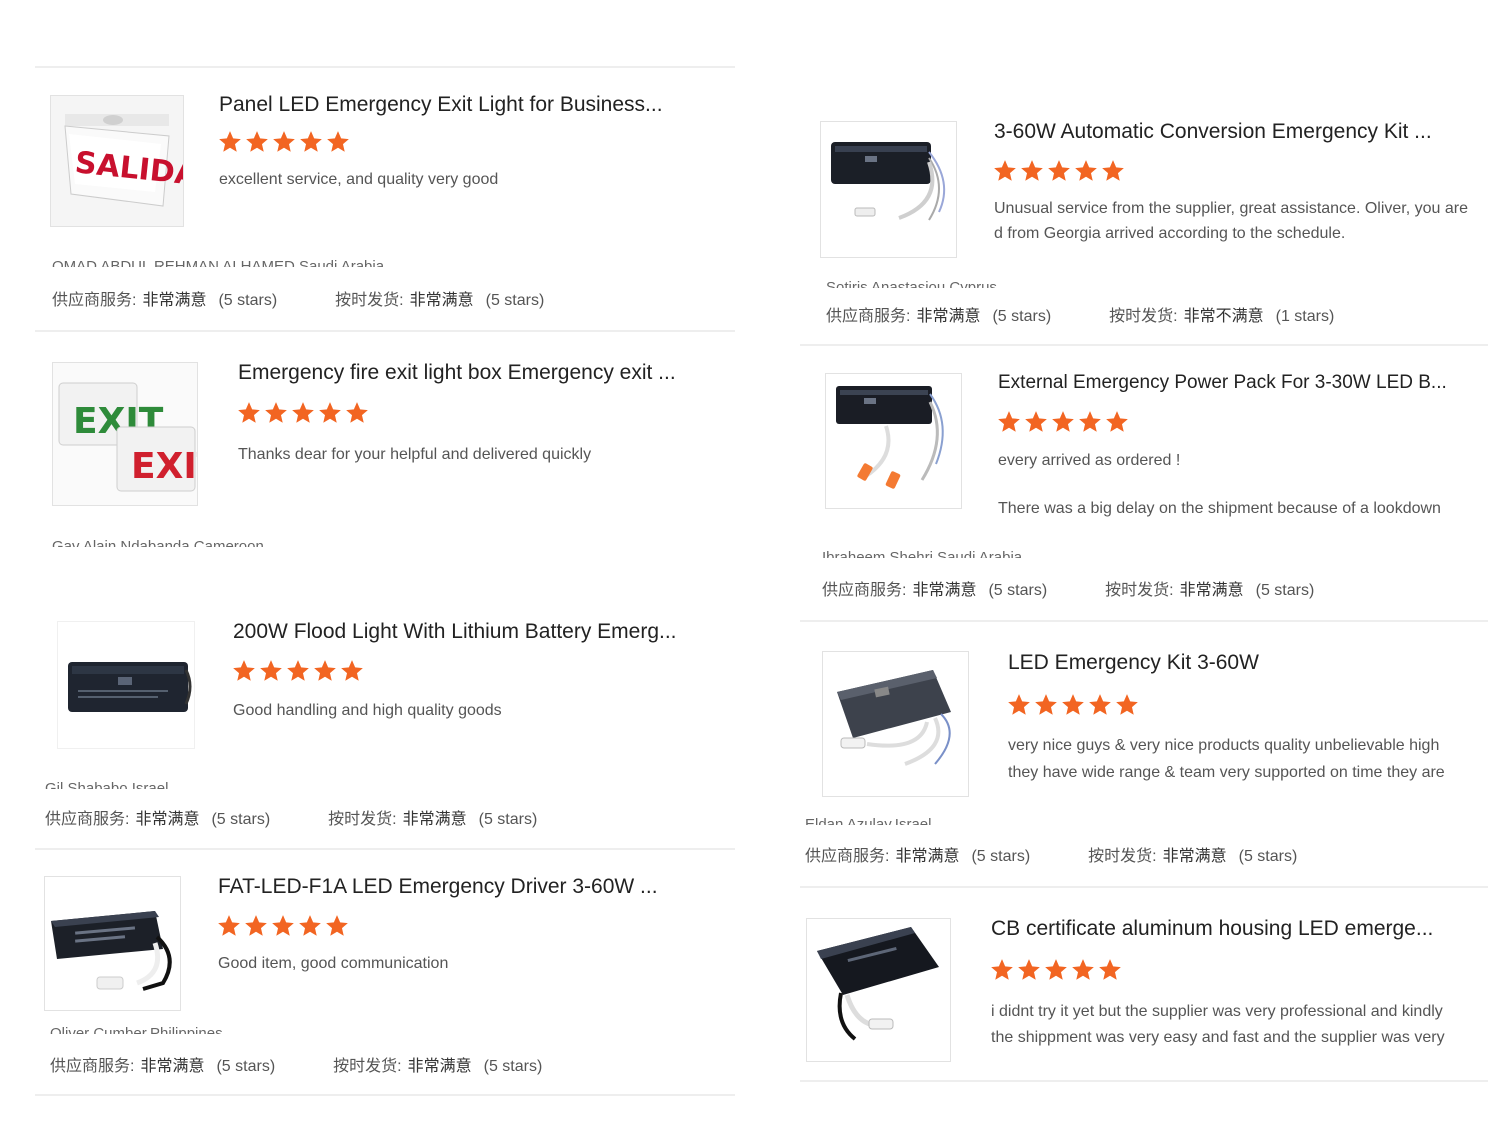 The width and height of the screenshot is (1500, 1125). Describe the element at coordinates (117, 161) in the screenshot. I see `product-image: SALIDA` at that location.